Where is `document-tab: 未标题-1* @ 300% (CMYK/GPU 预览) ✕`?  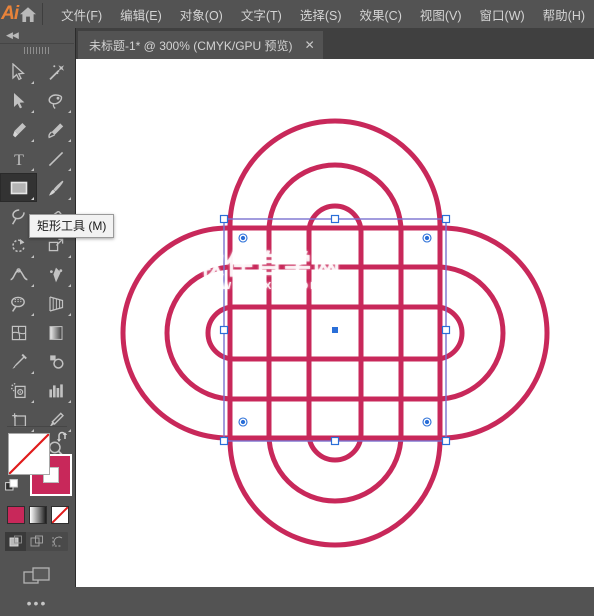 document-tab: 未标题-1* @ 300% (CMYK/GPU 预览) ✕ is located at coordinates (200, 45).